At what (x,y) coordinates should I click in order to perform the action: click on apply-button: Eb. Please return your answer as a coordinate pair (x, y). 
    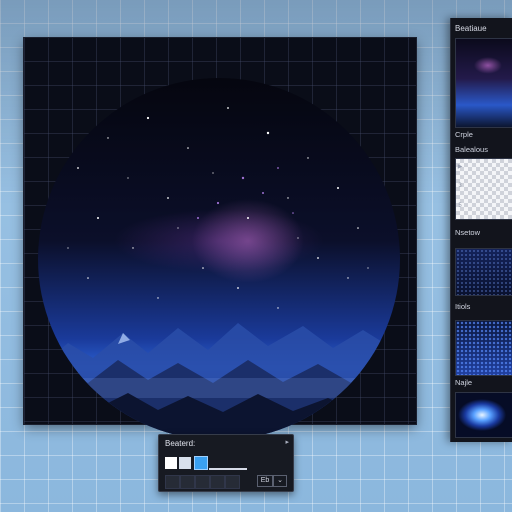
    Looking at the image, I should click on (265, 481).